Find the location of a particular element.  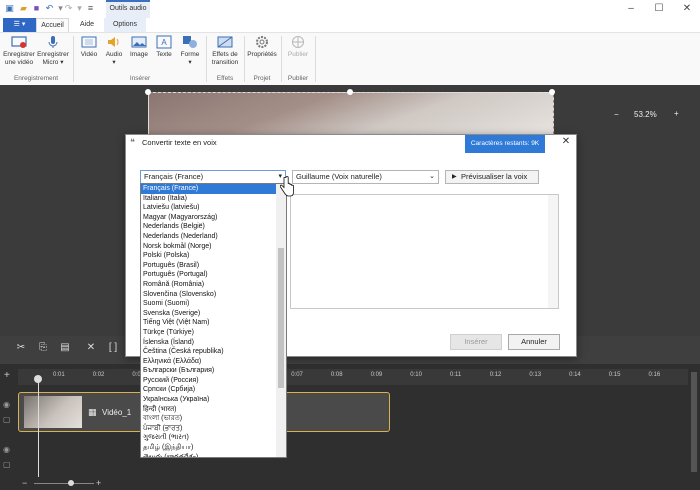

zoom-control: − 53.2% + is located at coordinates (647, 116).